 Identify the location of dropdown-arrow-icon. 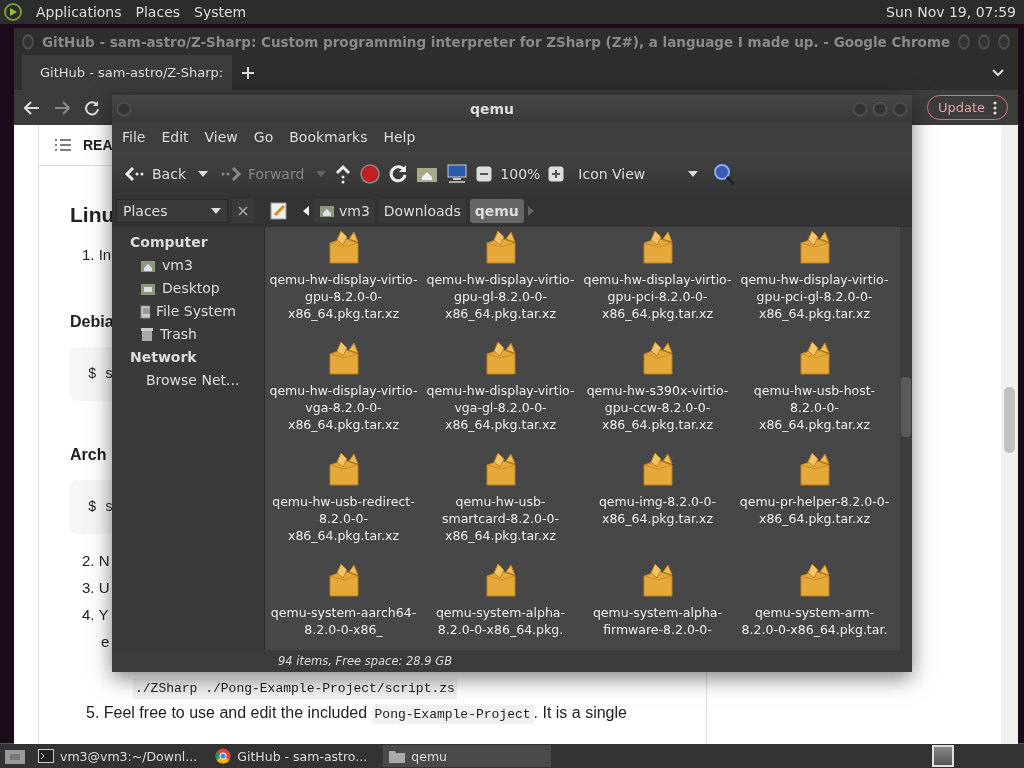
(203, 173).